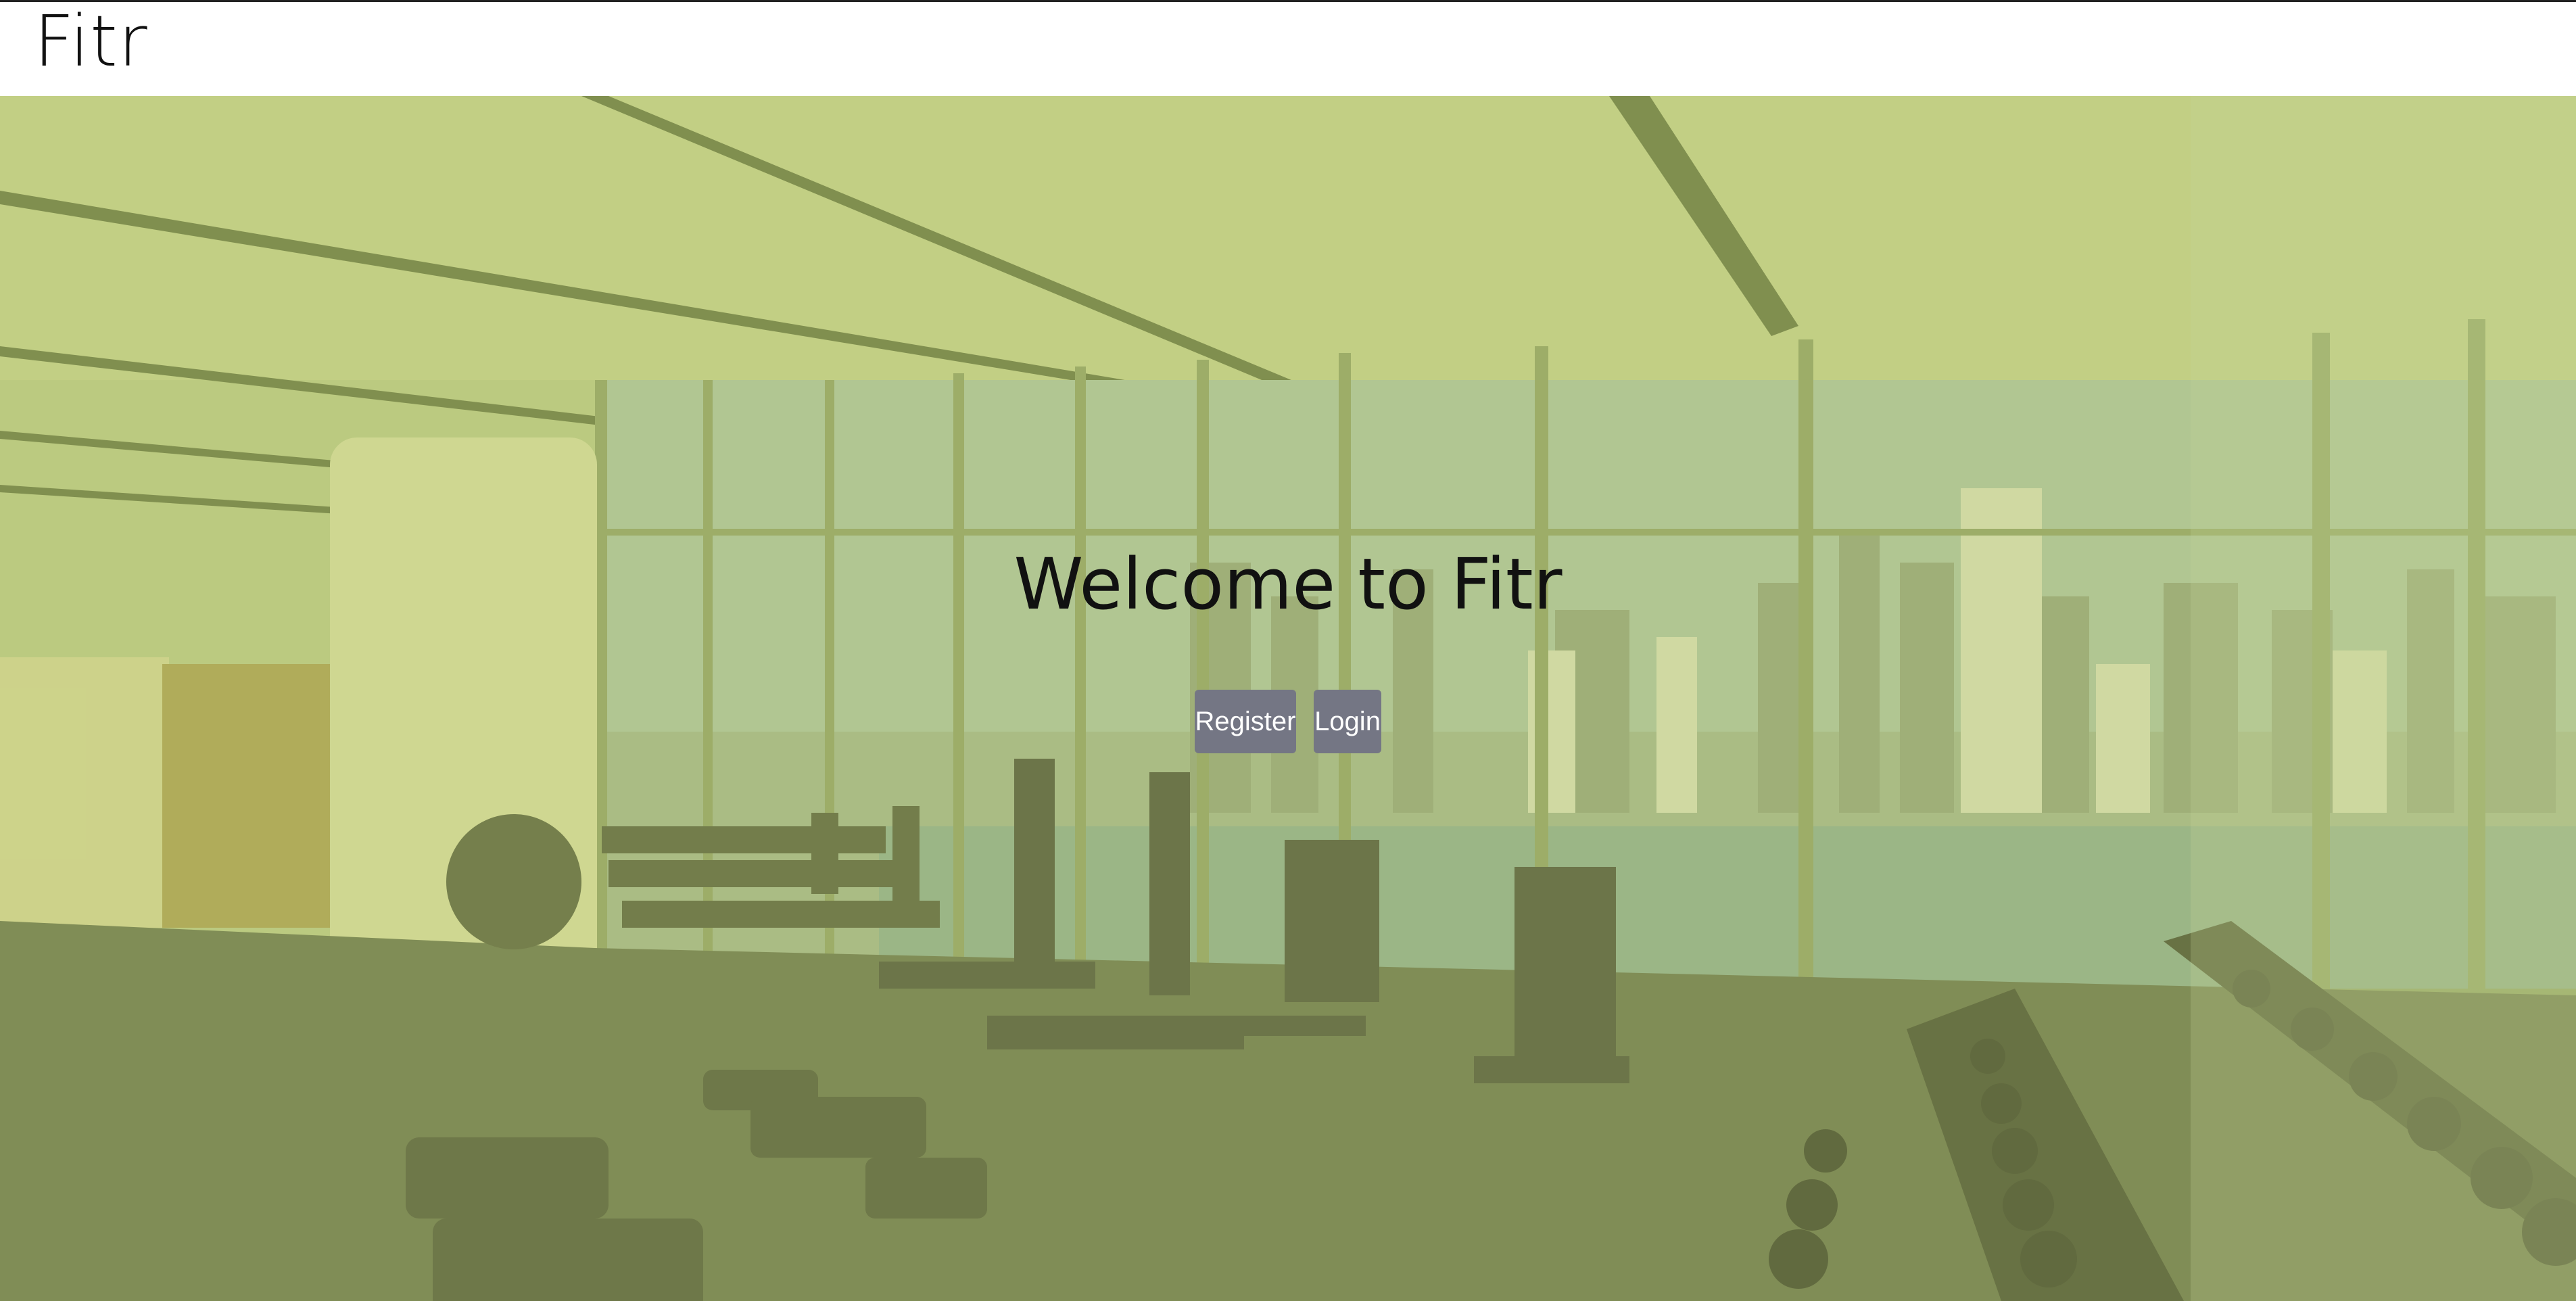  I want to click on auth-button-group: Register Login, so click(1288, 721).